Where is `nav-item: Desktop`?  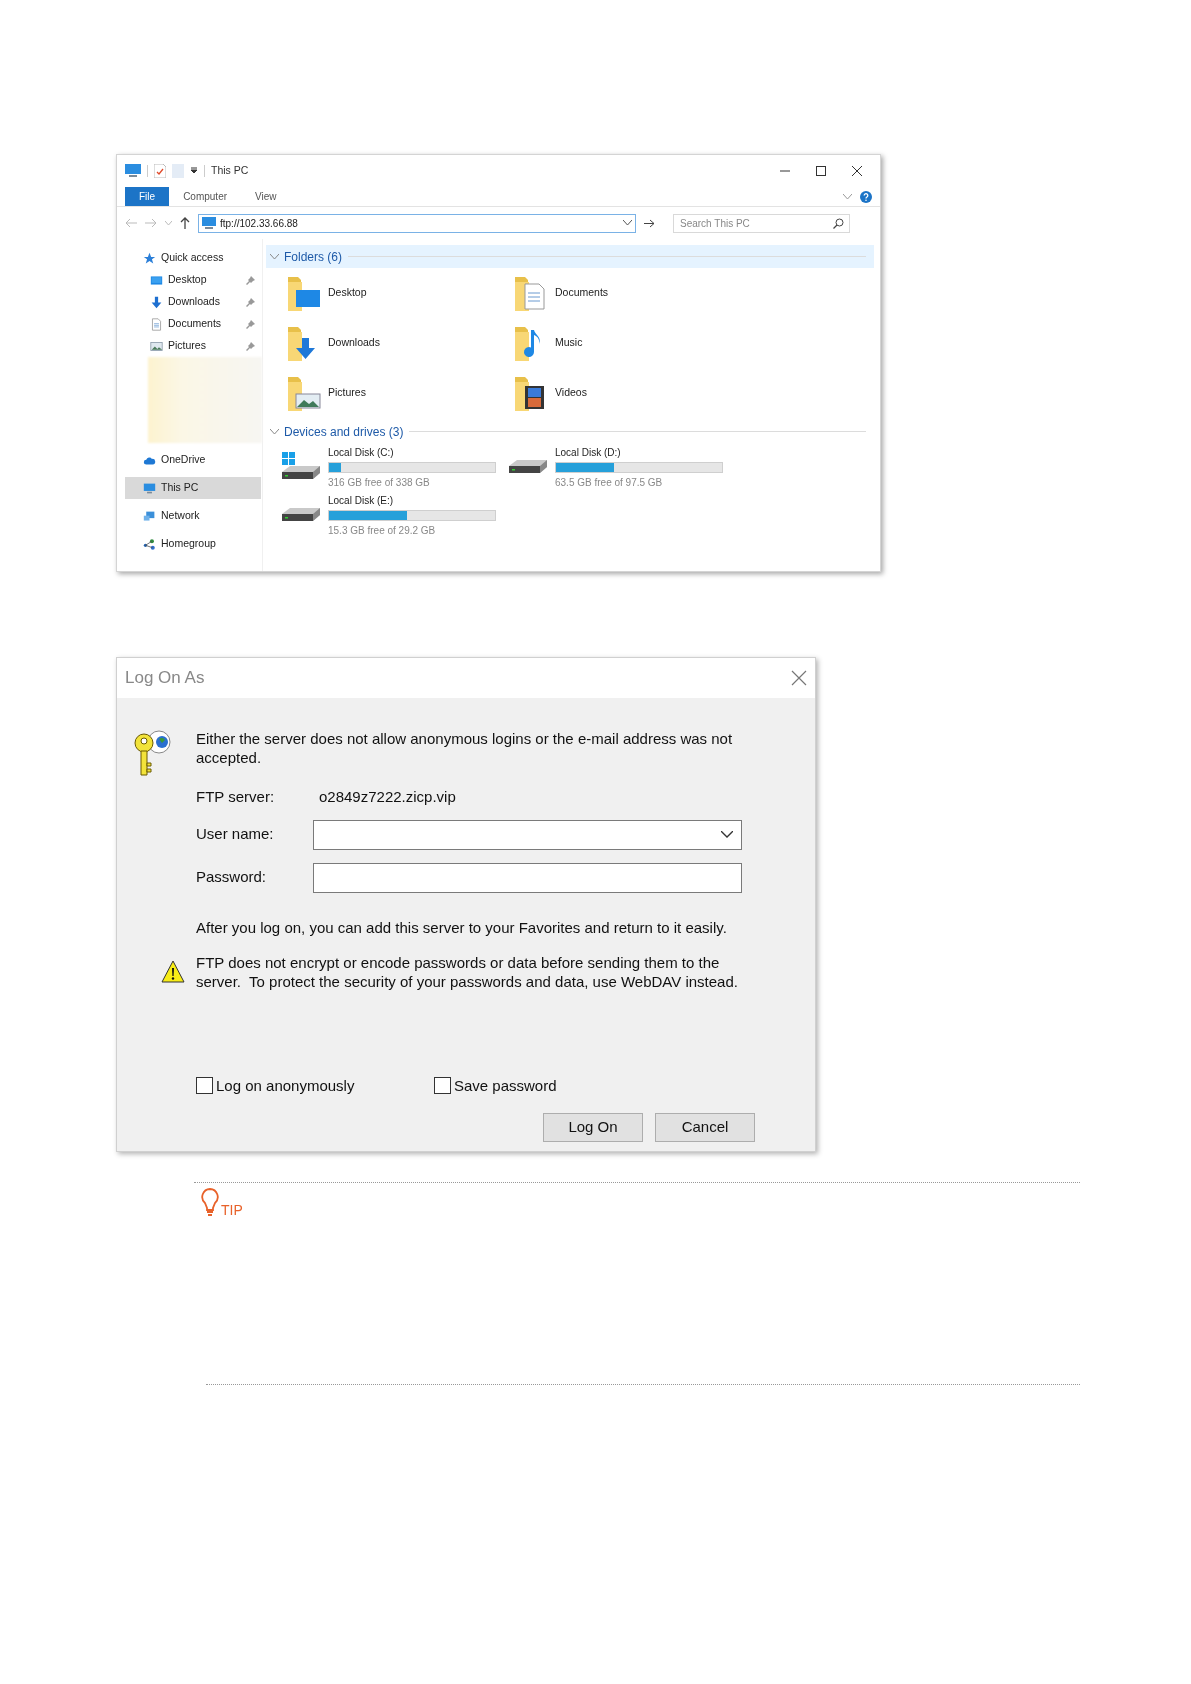 nav-item: Desktop is located at coordinates (193, 280).